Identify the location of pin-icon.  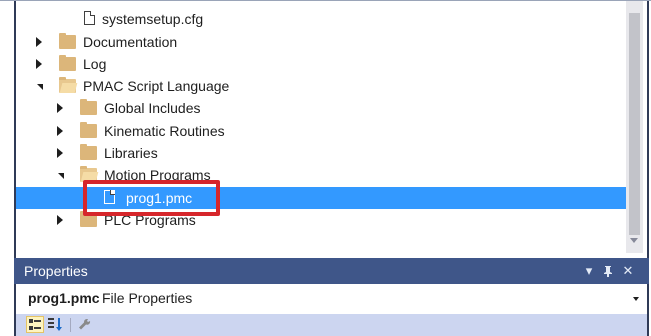
(608, 271).